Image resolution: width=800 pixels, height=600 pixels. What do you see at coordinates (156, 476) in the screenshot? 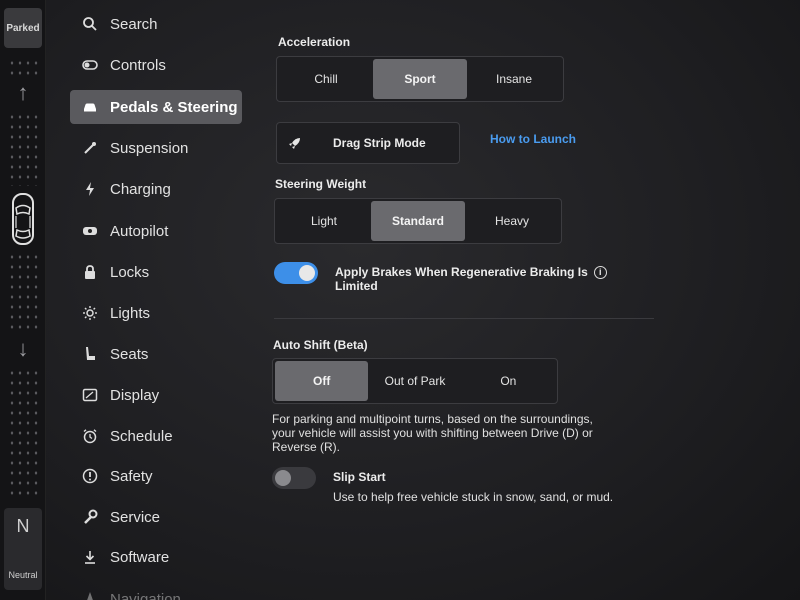
I see `sidebar-item-safety: Safety` at bounding box center [156, 476].